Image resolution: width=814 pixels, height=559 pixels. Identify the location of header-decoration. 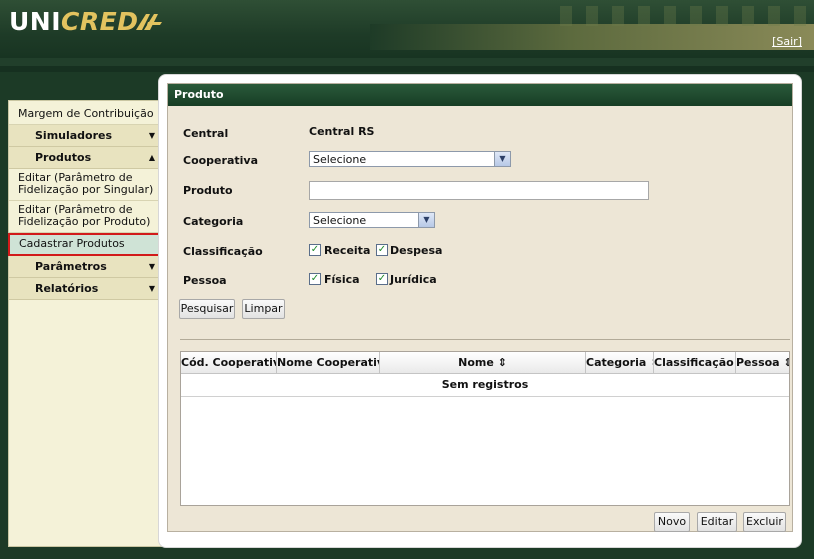
(592, 37).